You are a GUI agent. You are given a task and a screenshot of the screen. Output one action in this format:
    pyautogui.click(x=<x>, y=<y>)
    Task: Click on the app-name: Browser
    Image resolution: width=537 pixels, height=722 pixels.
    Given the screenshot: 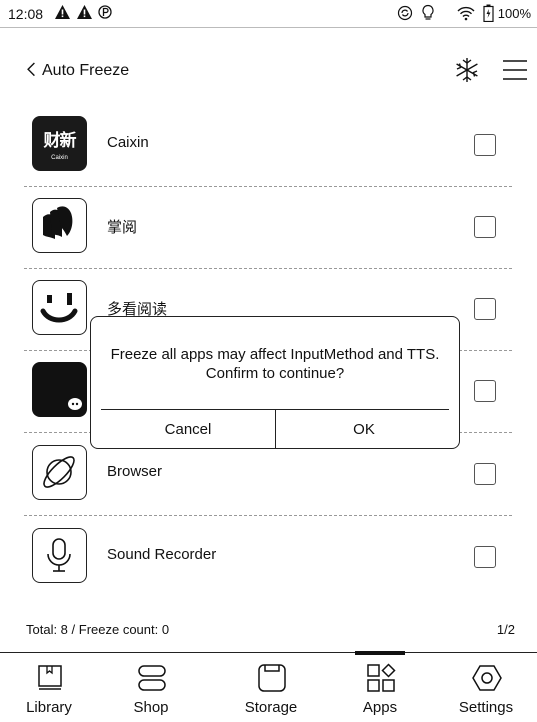 What is the action you would take?
    pyautogui.click(x=135, y=471)
    